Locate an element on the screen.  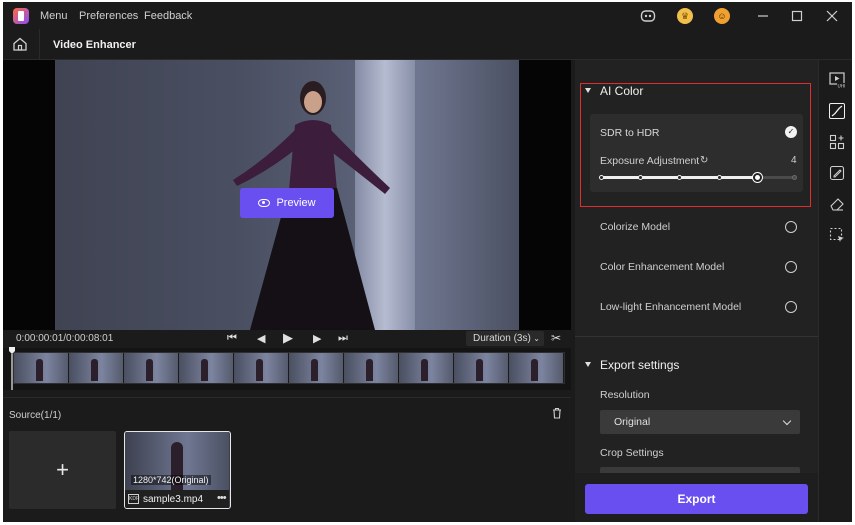
crop-settings-label: Crop Settings is located at coordinates (632, 453).